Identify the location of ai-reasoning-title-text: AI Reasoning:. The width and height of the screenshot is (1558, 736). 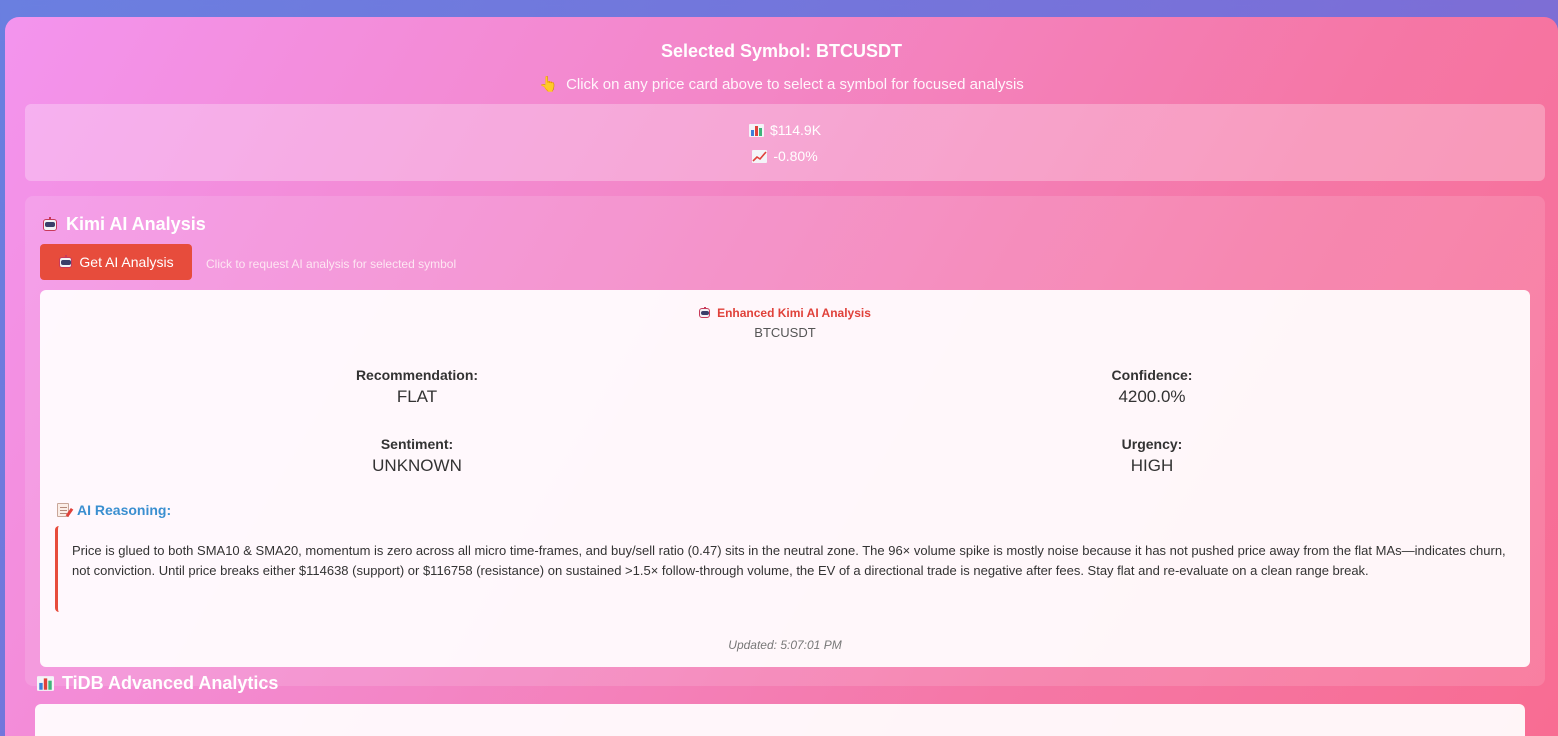
(124, 510).